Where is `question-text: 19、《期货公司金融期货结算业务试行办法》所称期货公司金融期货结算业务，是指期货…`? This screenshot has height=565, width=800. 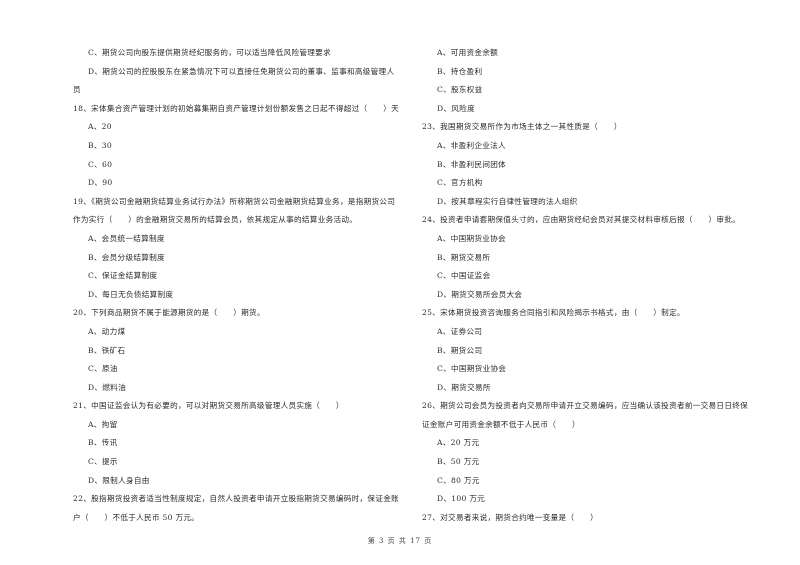 question-text: 19、《期货公司金融期货结算业务试行办法》所称期货公司金融期货结算业务，是指期货… is located at coordinates (234, 201).